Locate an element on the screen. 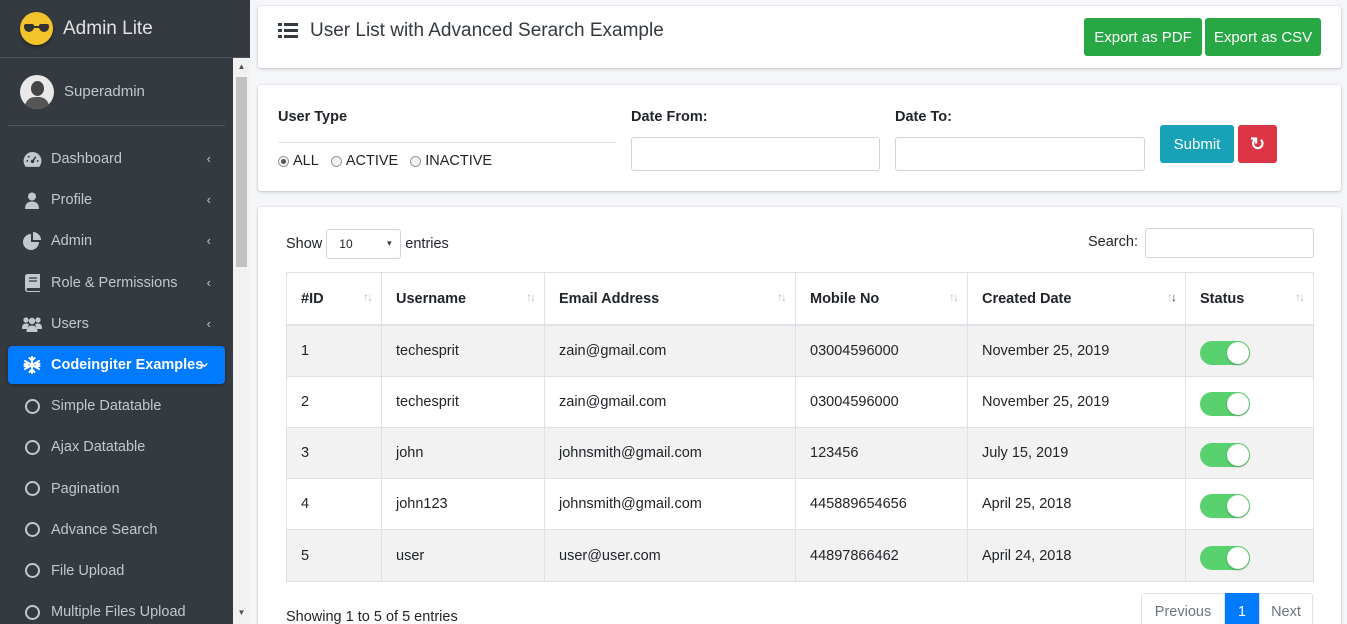  scroll-down-arrow-icon: ▼ is located at coordinates (241, 612).